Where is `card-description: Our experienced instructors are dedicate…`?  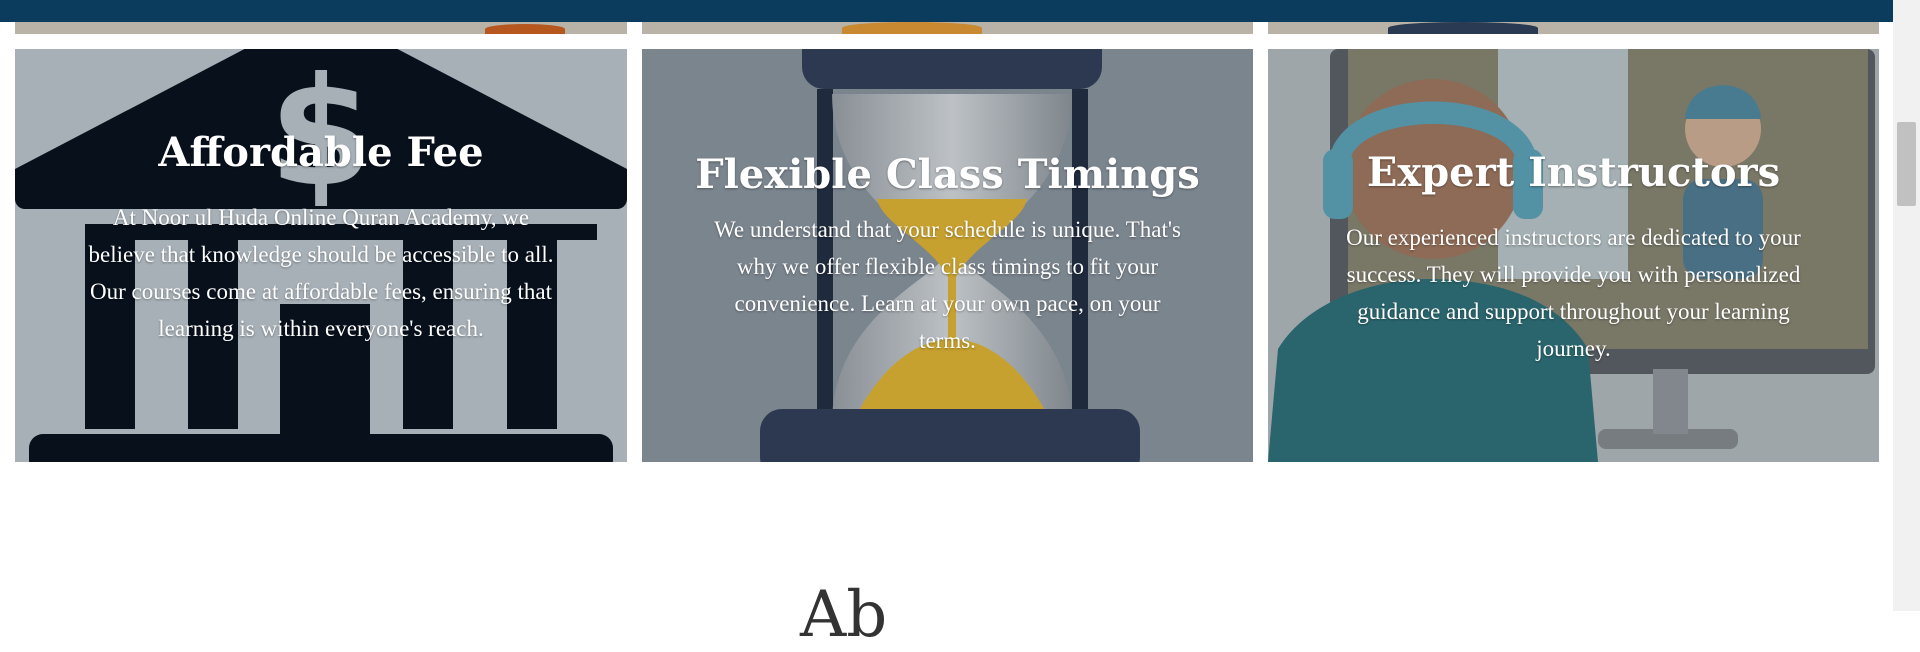
card-description: Our experienced instructors are dedicate… is located at coordinates (1573, 293).